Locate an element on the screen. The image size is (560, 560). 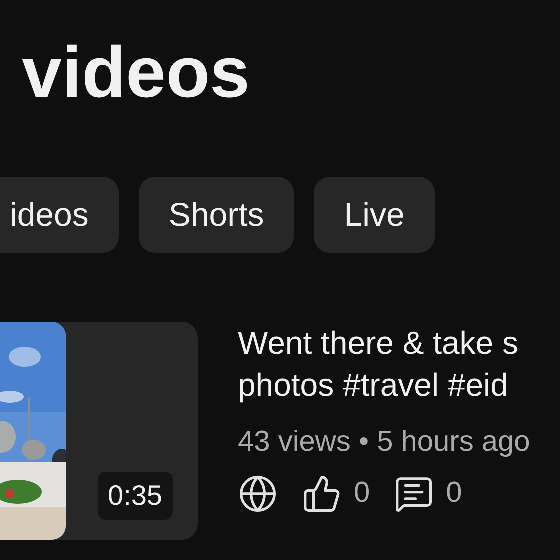
video-meta: 43 views • 5 hours ago is located at coordinates (384, 442).